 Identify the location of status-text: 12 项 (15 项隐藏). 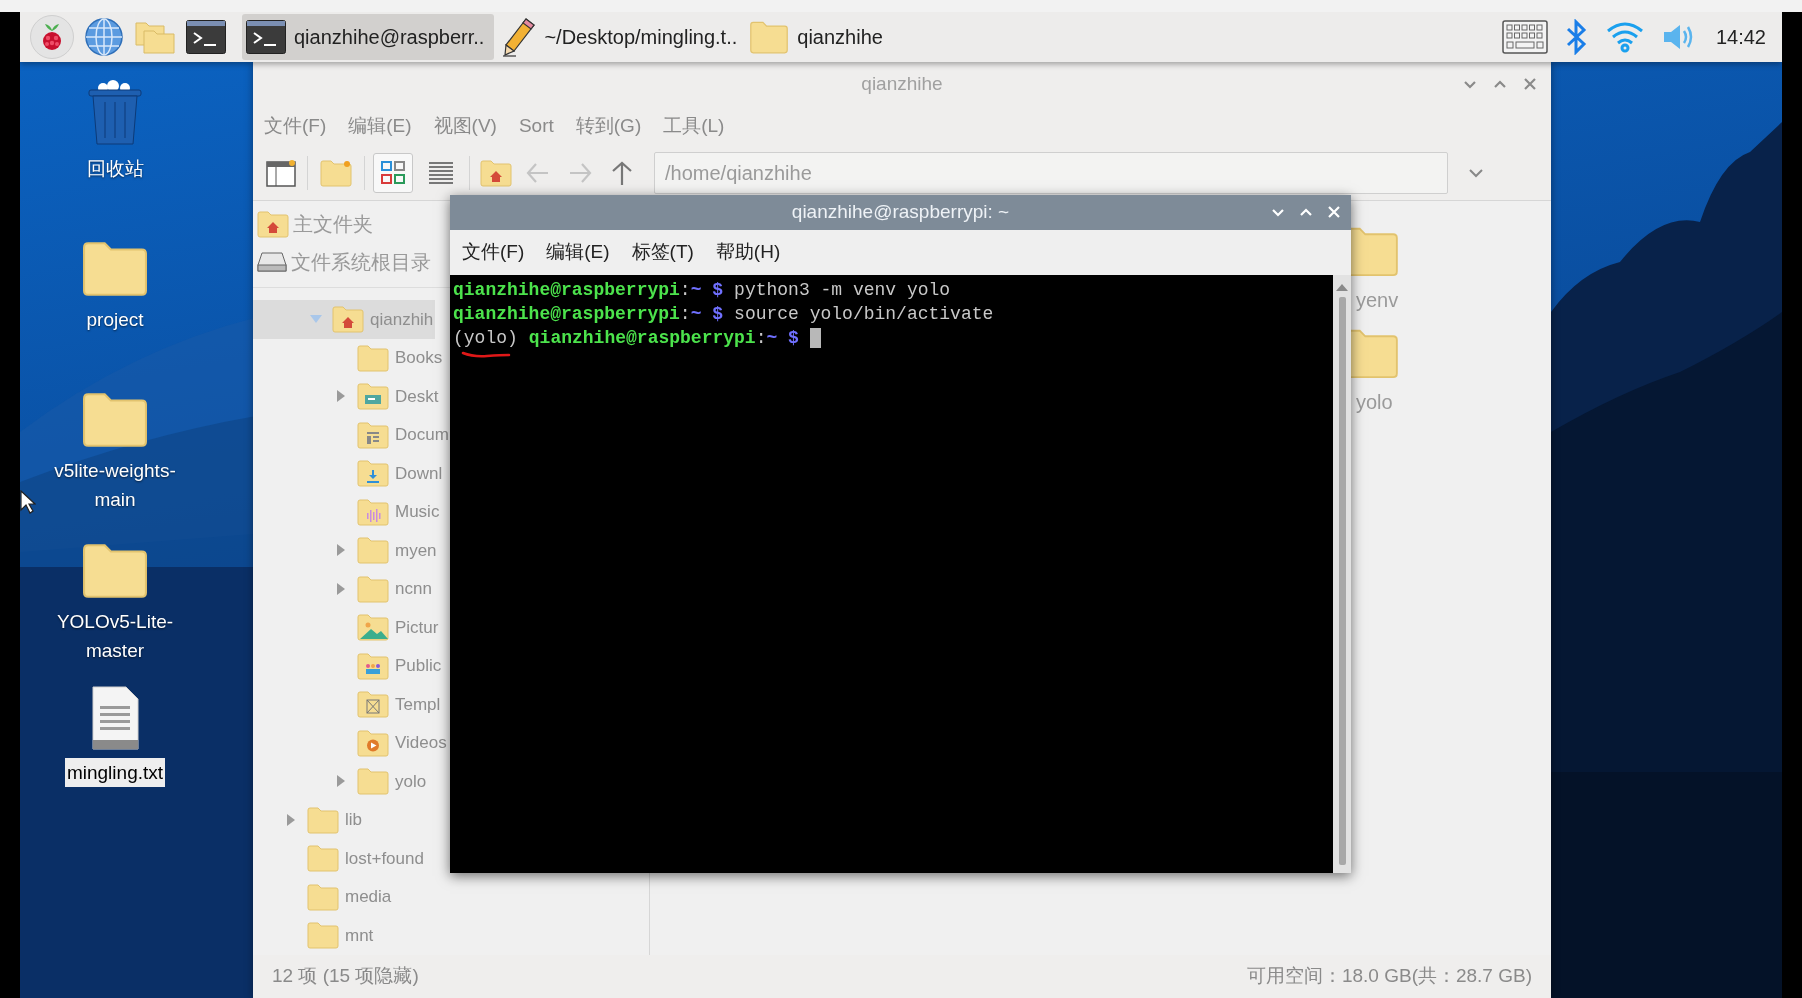
(345, 976).